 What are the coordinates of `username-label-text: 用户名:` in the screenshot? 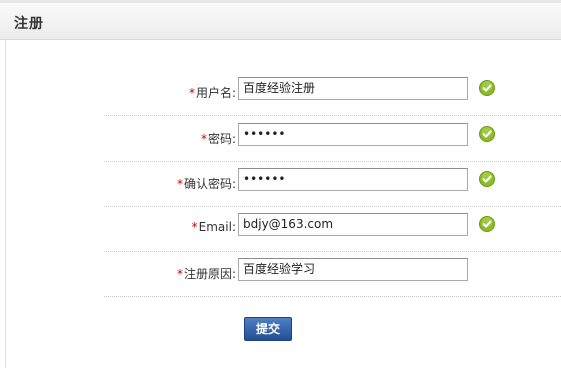 It's located at (215, 93).